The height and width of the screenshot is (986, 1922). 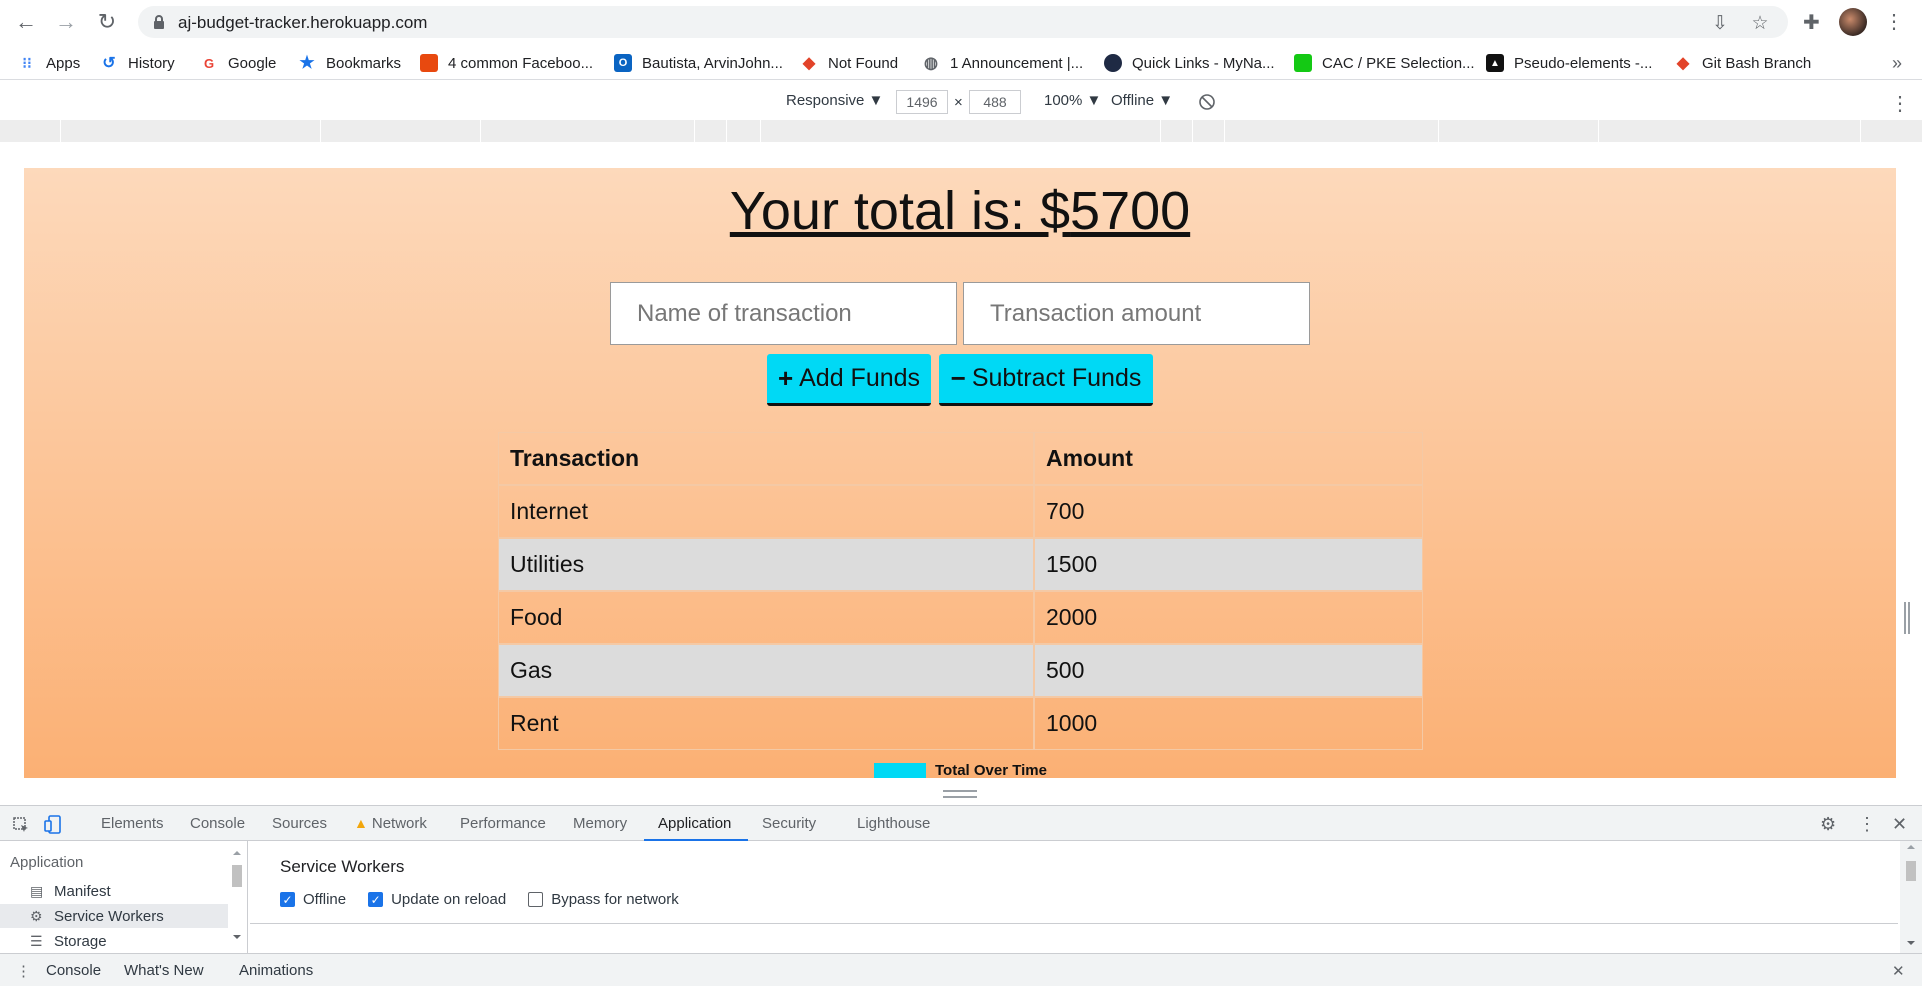 I want to click on drawer-tab-whats-new: What's New, so click(x=164, y=970).